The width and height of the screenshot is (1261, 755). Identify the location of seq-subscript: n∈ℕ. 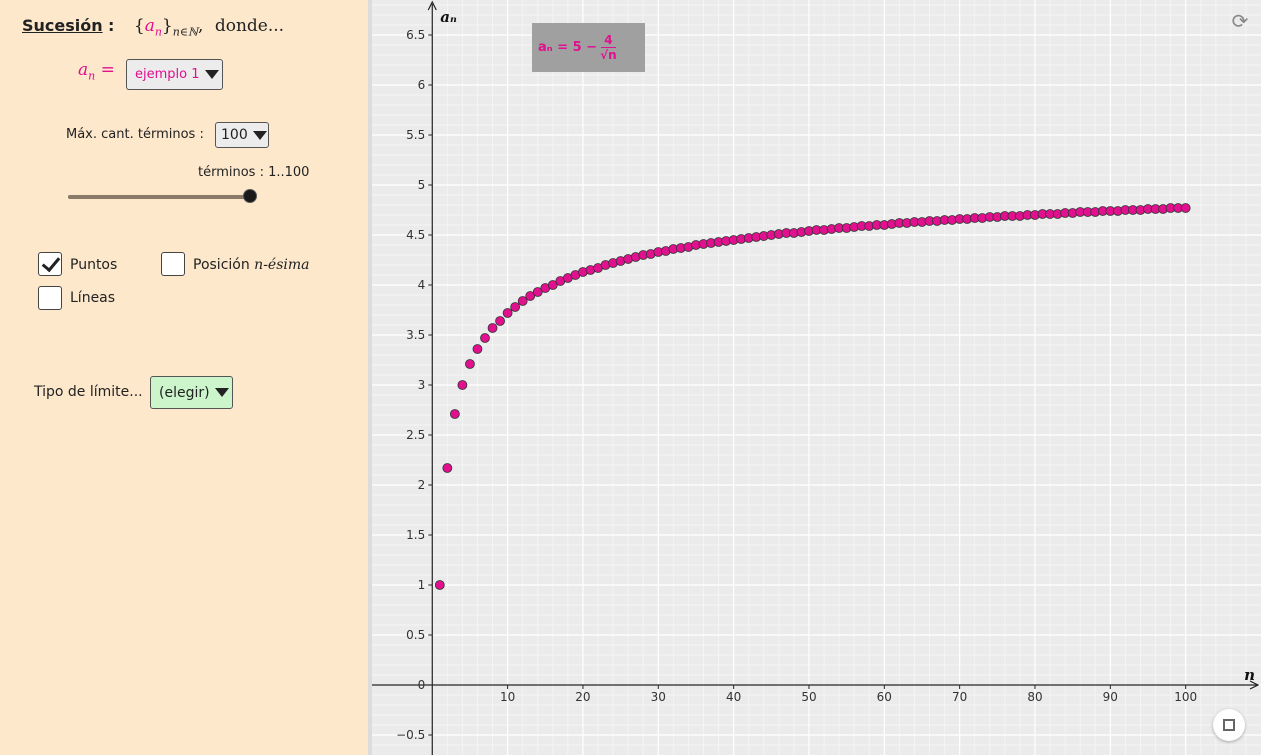
(185, 32).